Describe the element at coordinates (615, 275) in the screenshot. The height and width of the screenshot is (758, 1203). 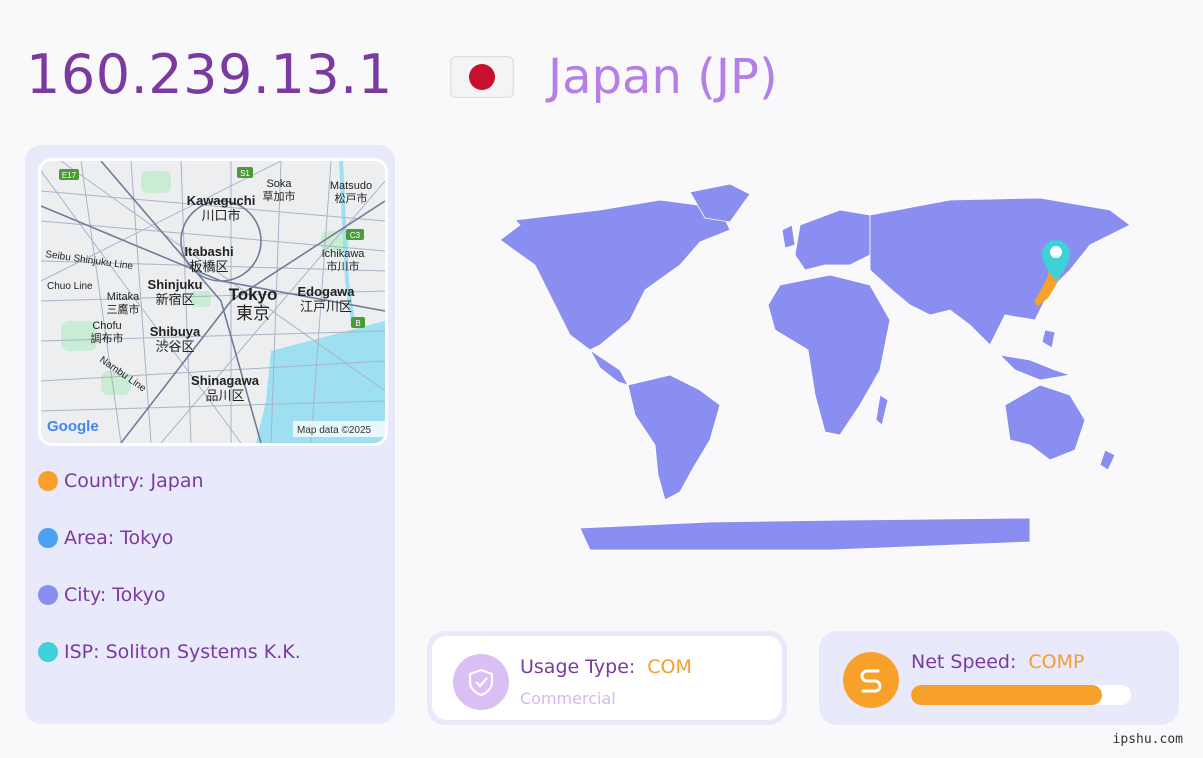
I see `north-america` at that location.